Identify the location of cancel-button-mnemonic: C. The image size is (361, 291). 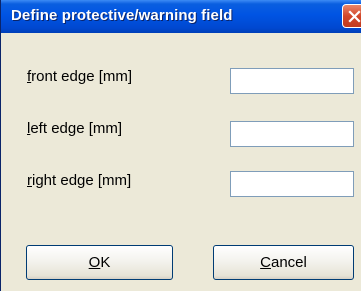
(265, 262).